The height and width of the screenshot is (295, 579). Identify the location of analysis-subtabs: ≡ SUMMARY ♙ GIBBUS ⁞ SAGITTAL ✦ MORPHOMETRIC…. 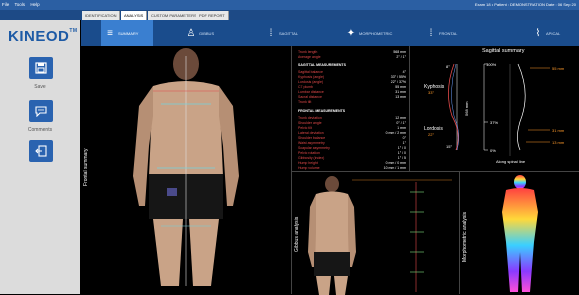
(330, 33).